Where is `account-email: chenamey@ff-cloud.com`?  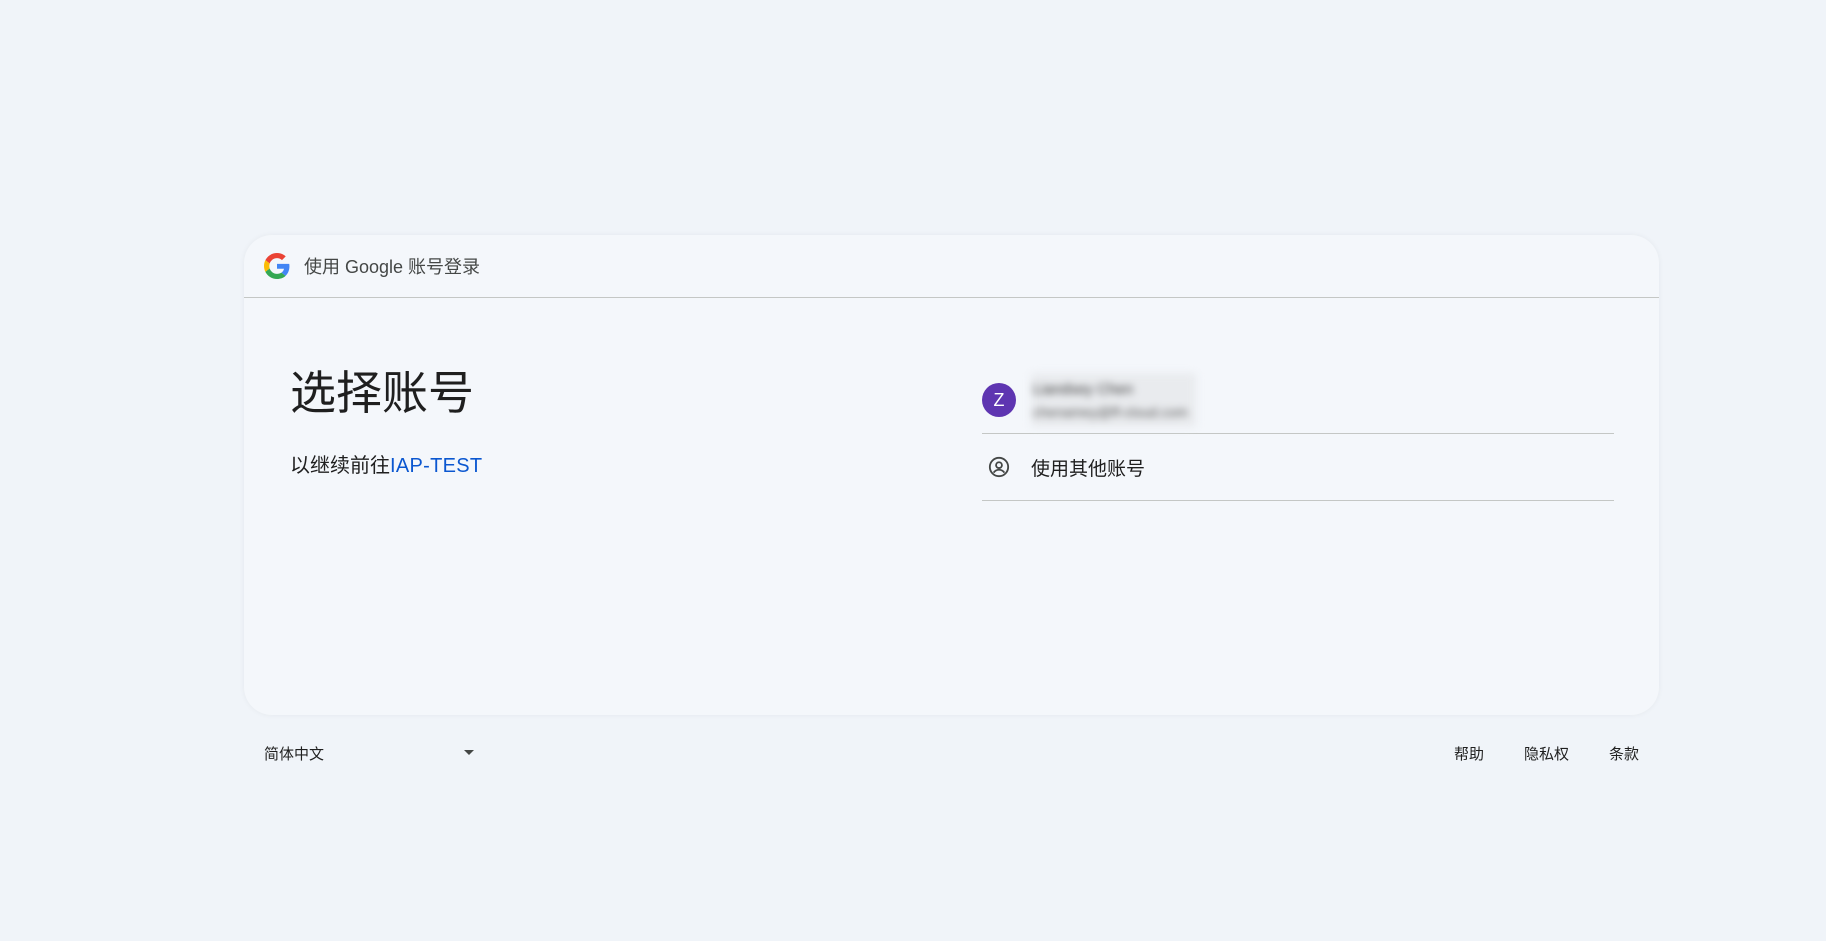
account-email: chenamey@ff-cloud.com is located at coordinates (1110, 412).